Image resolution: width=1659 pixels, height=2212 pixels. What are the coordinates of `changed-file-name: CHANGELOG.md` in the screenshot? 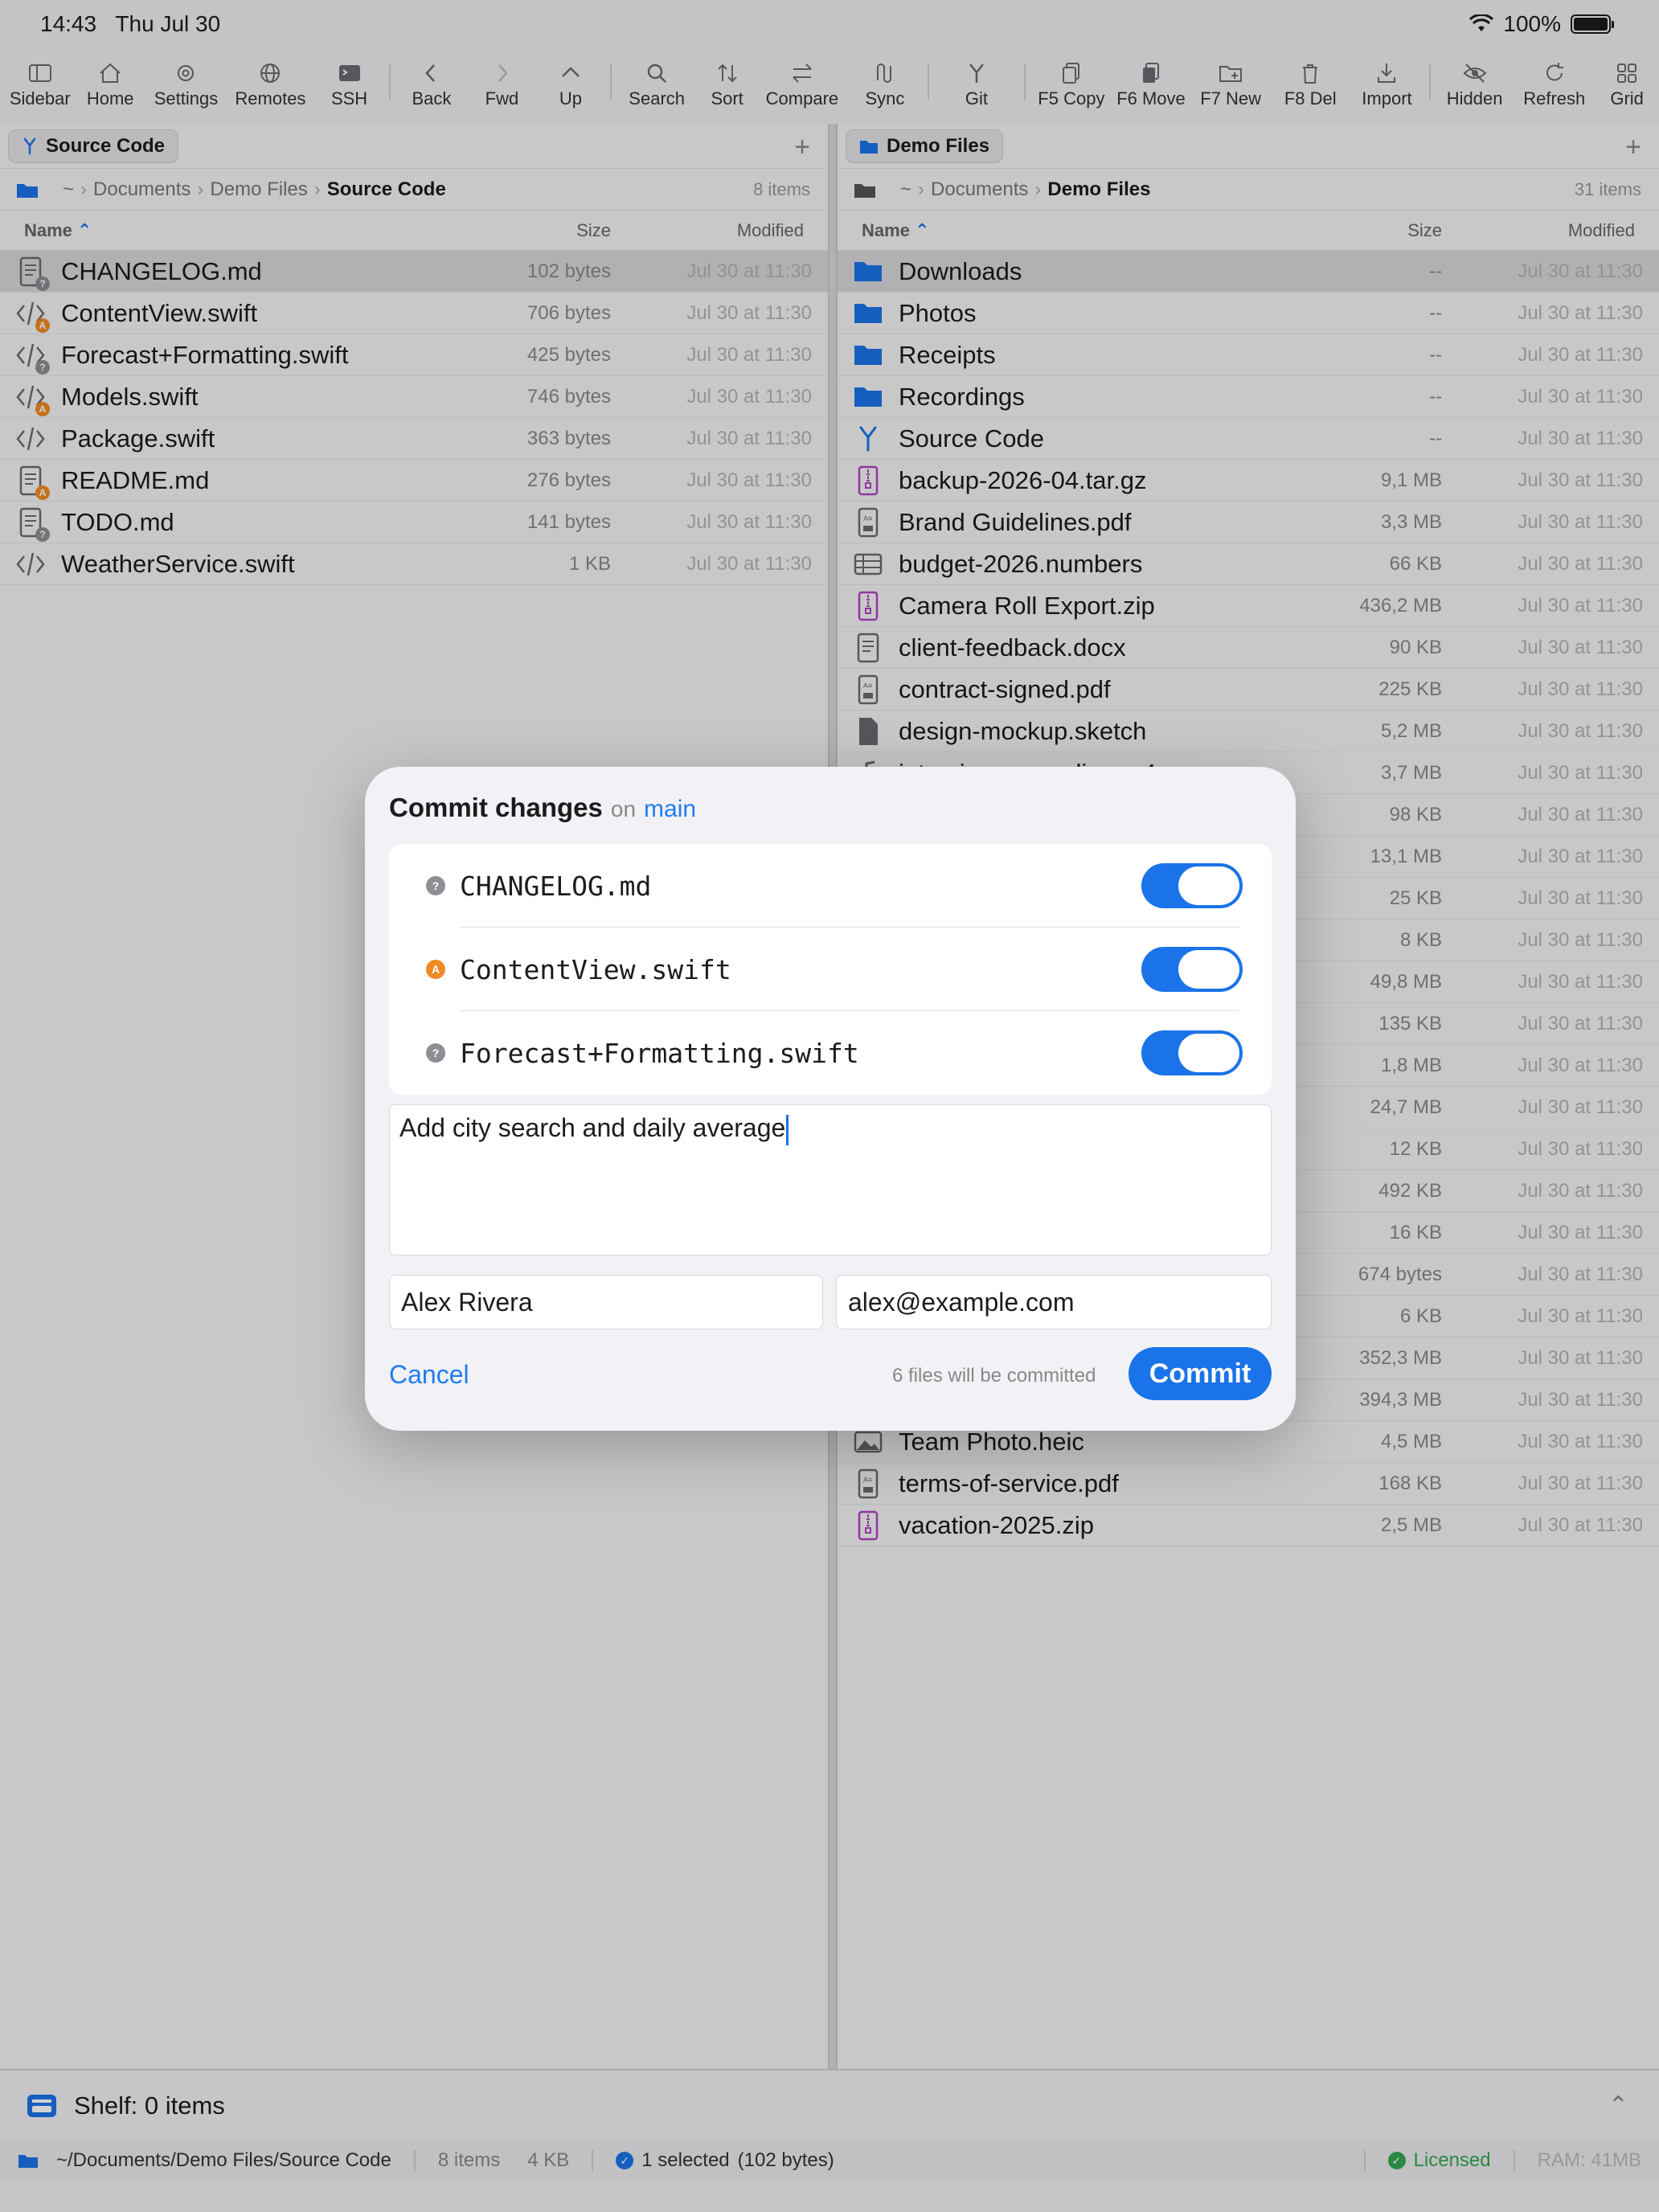 It's located at (556, 886).